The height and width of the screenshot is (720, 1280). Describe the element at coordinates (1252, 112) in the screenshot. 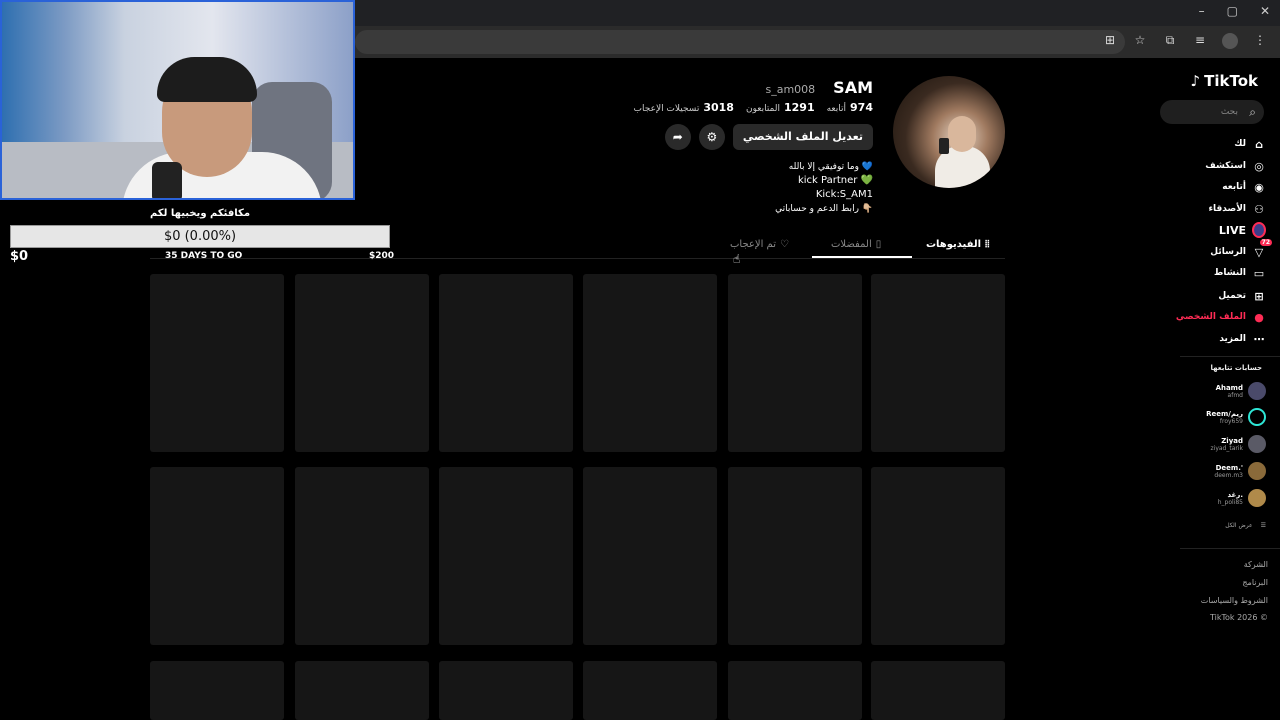

I see `search-icon: ⌕` at that location.